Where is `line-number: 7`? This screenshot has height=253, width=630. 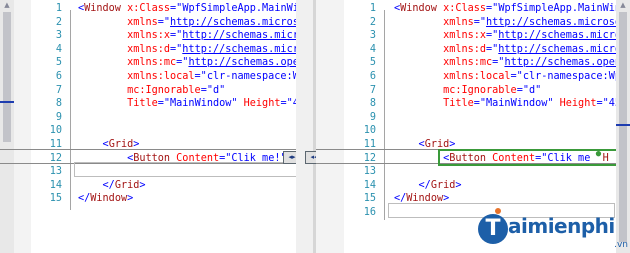 line-number: 7 is located at coordinates (58, 90).